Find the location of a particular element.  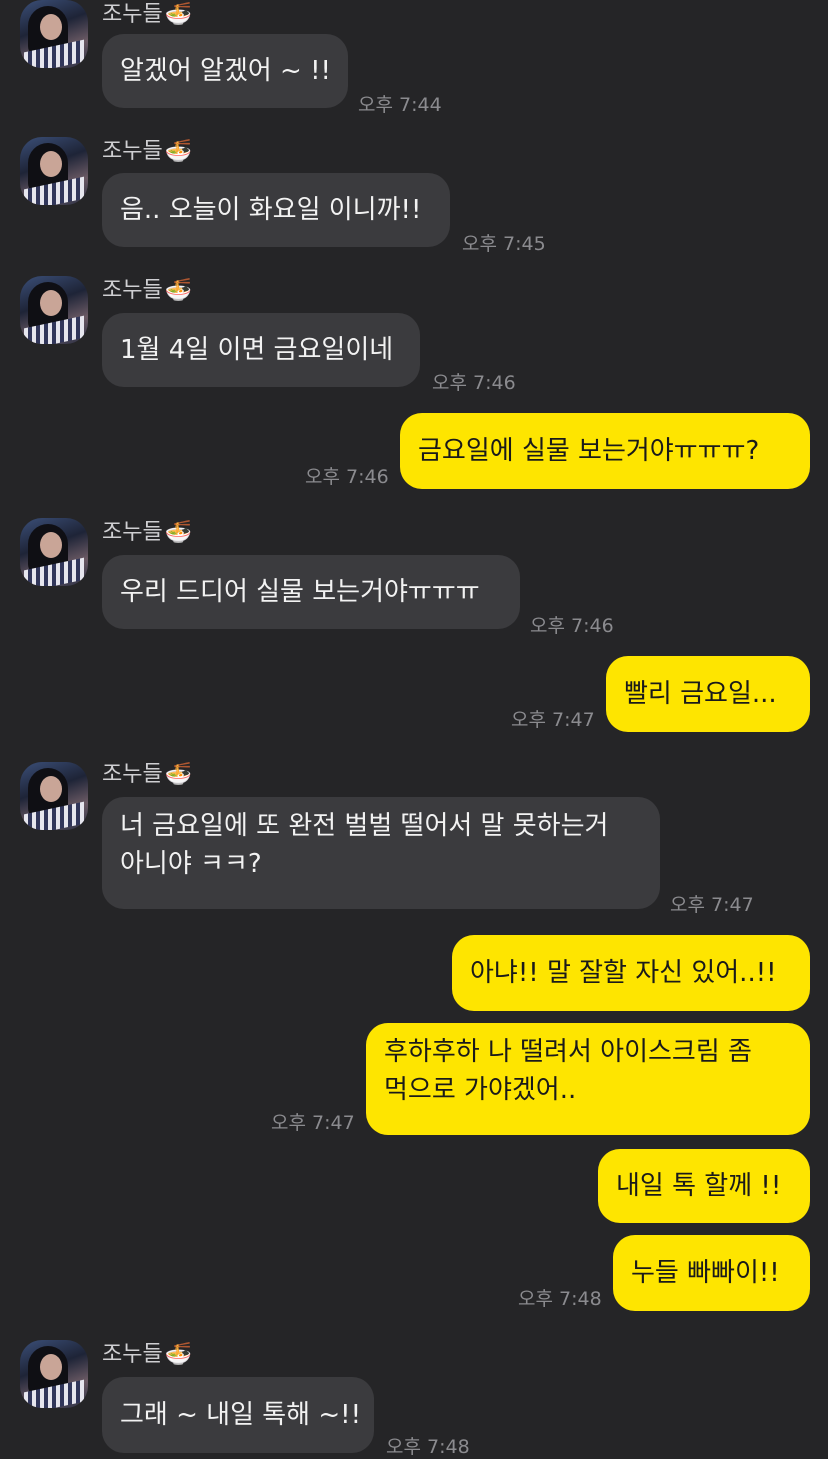

message-time: 오후 7:44 is located at coordinates (400, 105).